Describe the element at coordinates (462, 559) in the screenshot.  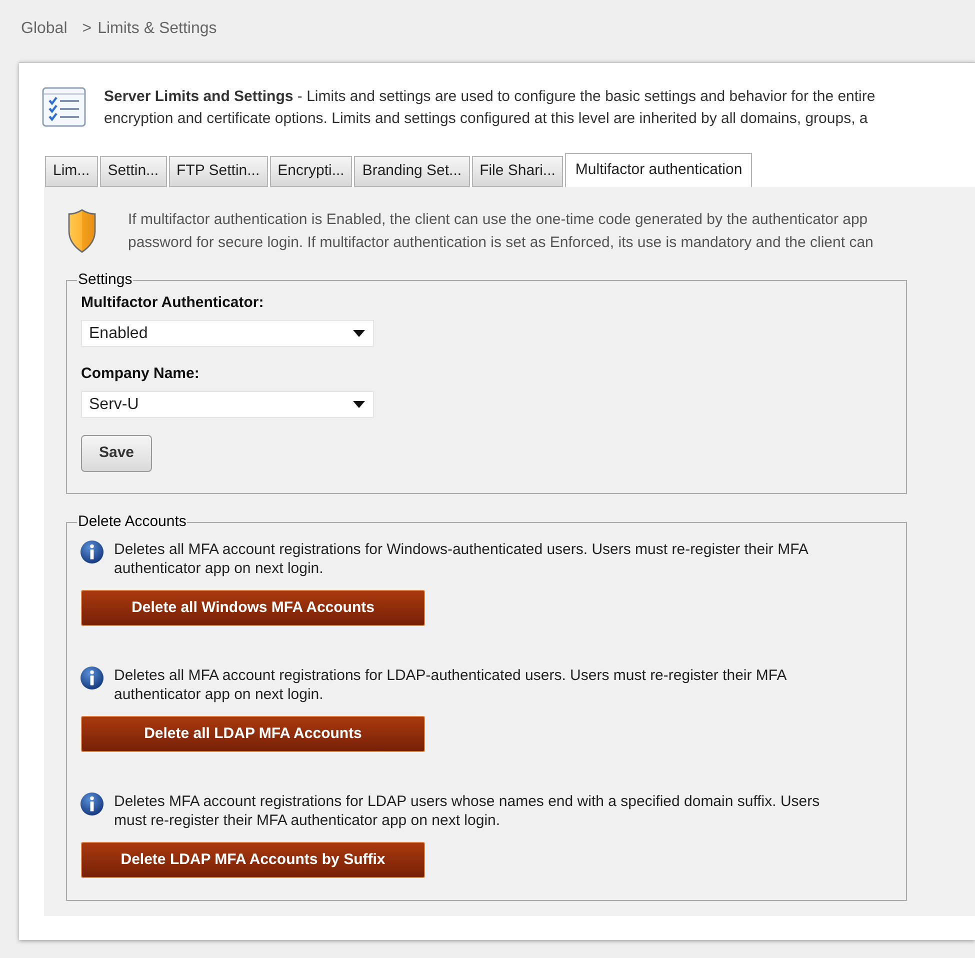
I see `info-text: Deletes all MFA account registrations for Windows-authenticated users. Users must re-register their MFA authenticator app on next login.` at that location.